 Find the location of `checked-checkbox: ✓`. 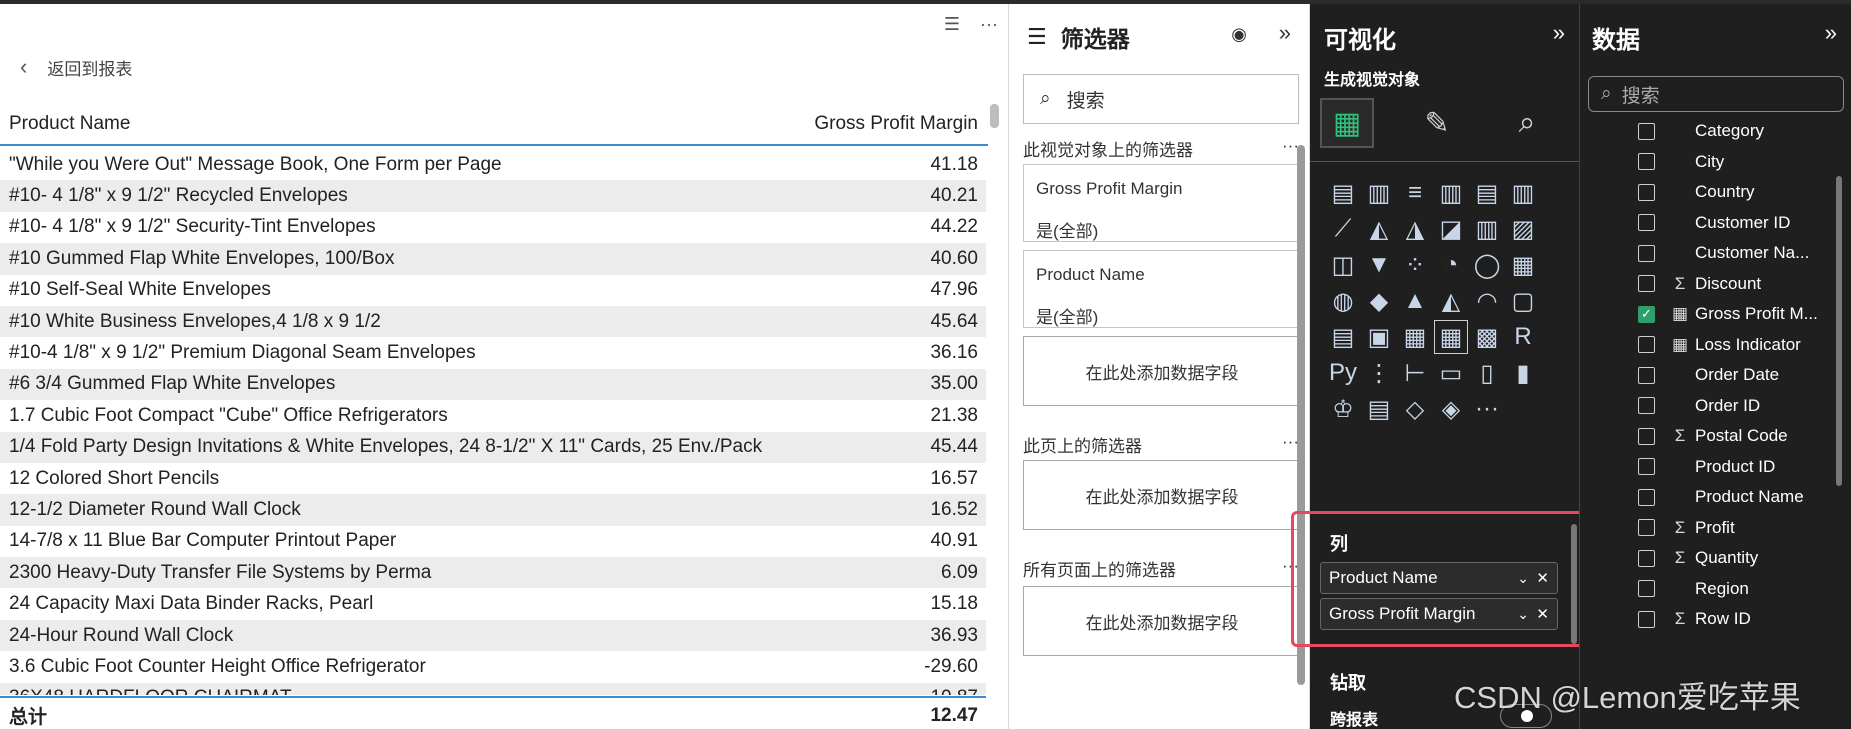

checked-checkbox: ✓ is located at coordinates (1646, 314).